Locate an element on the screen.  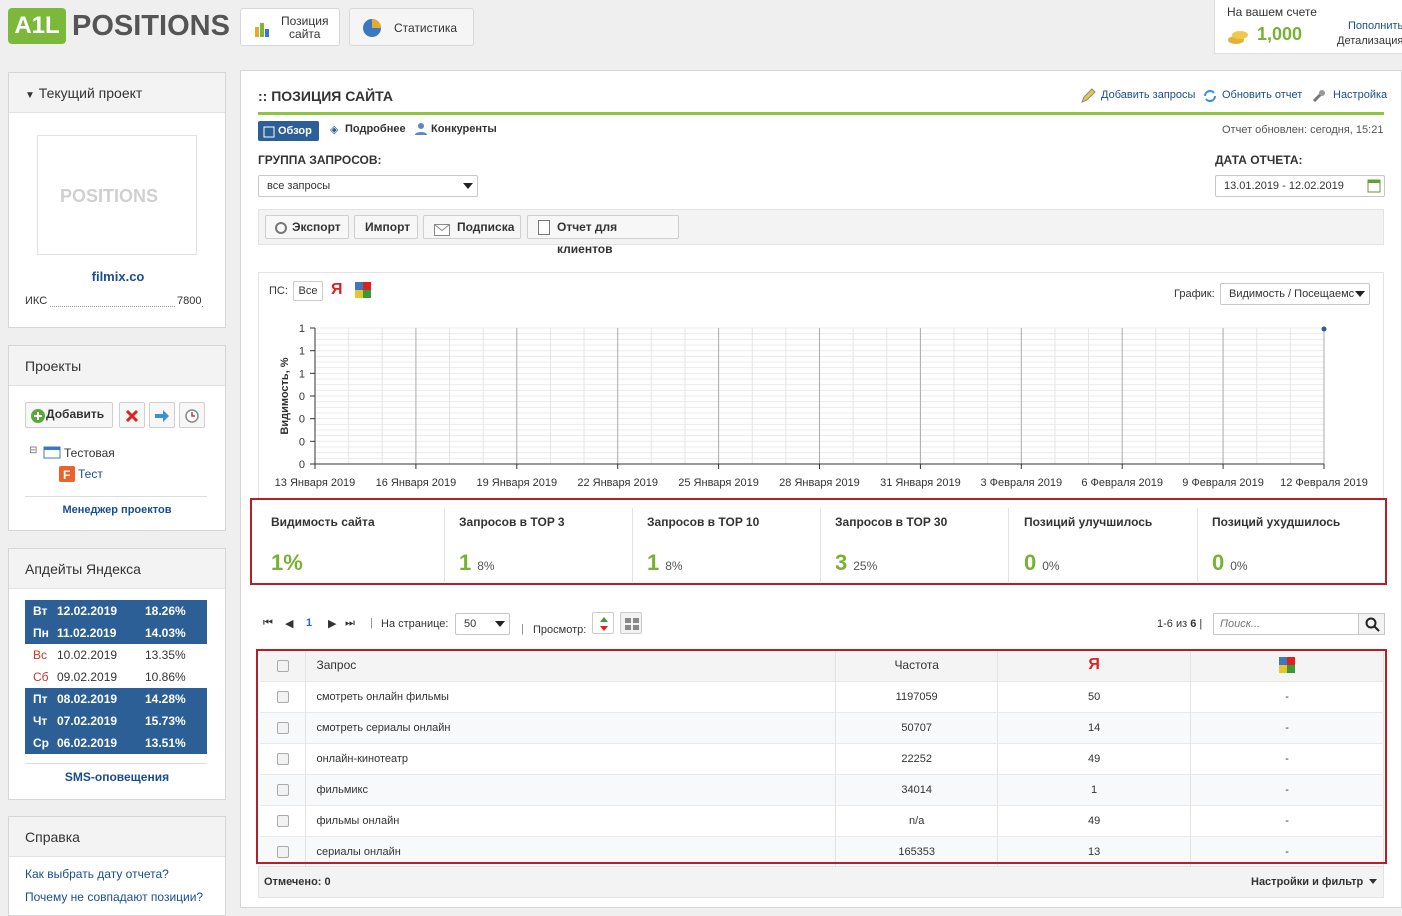
first-page-icon: ⏮ is located at coordinates (268, 623).